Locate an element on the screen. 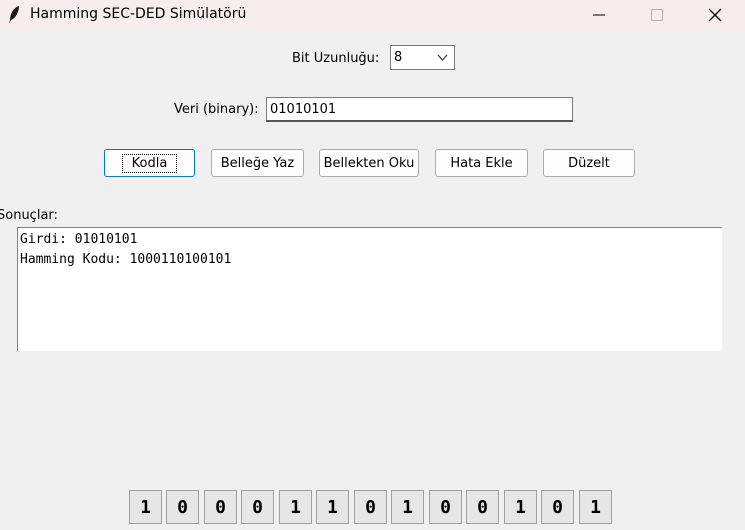  read-memory-button: Bellekten Oku is located at coordinates (369, 163).